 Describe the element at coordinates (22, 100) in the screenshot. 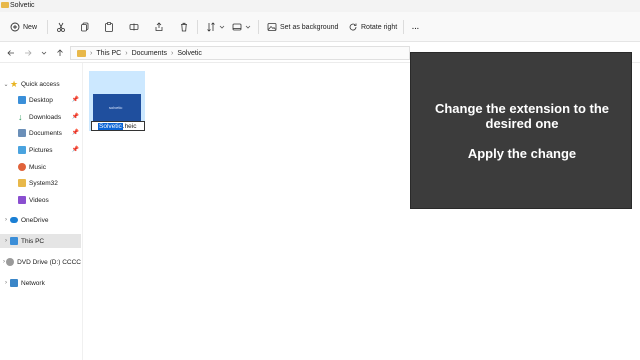

I see `desktop-icon` at that location.